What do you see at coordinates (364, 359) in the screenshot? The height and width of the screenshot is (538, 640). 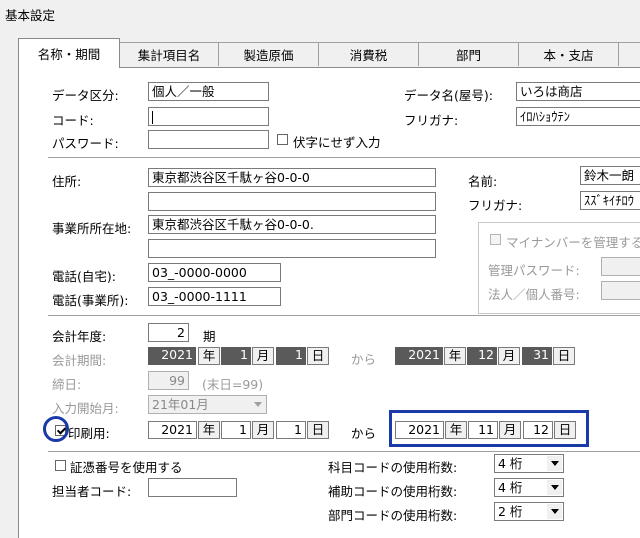 I see `period-kara: から` at bounding box center [364, 359].